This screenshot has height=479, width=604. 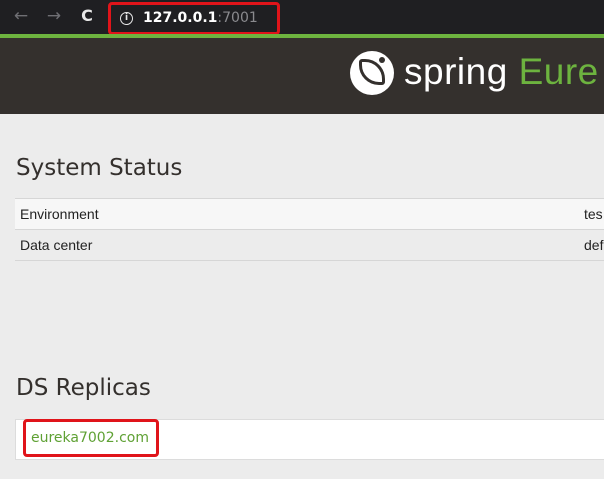 What do you see at coordinates (21, 16) in the screenshot?
I see `back-icon: ←` at bounding box center [21, 16].